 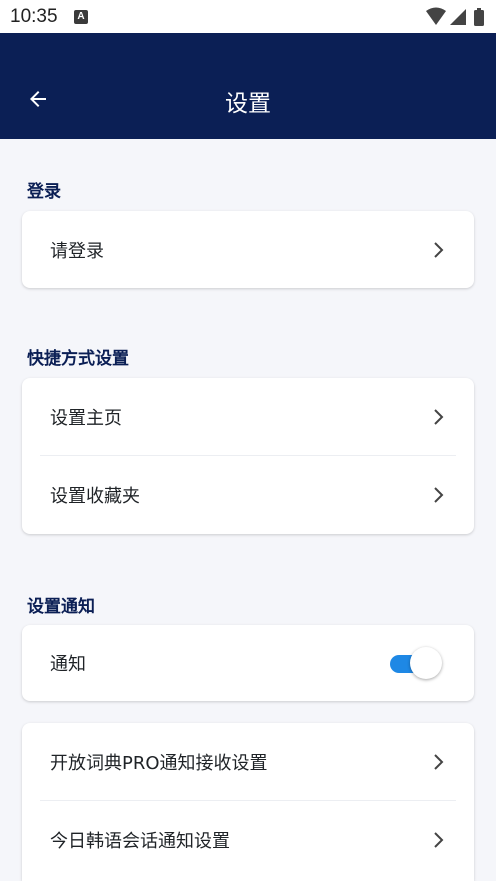 I want to click on login-row: 请登录, so click(x=248, y=249).